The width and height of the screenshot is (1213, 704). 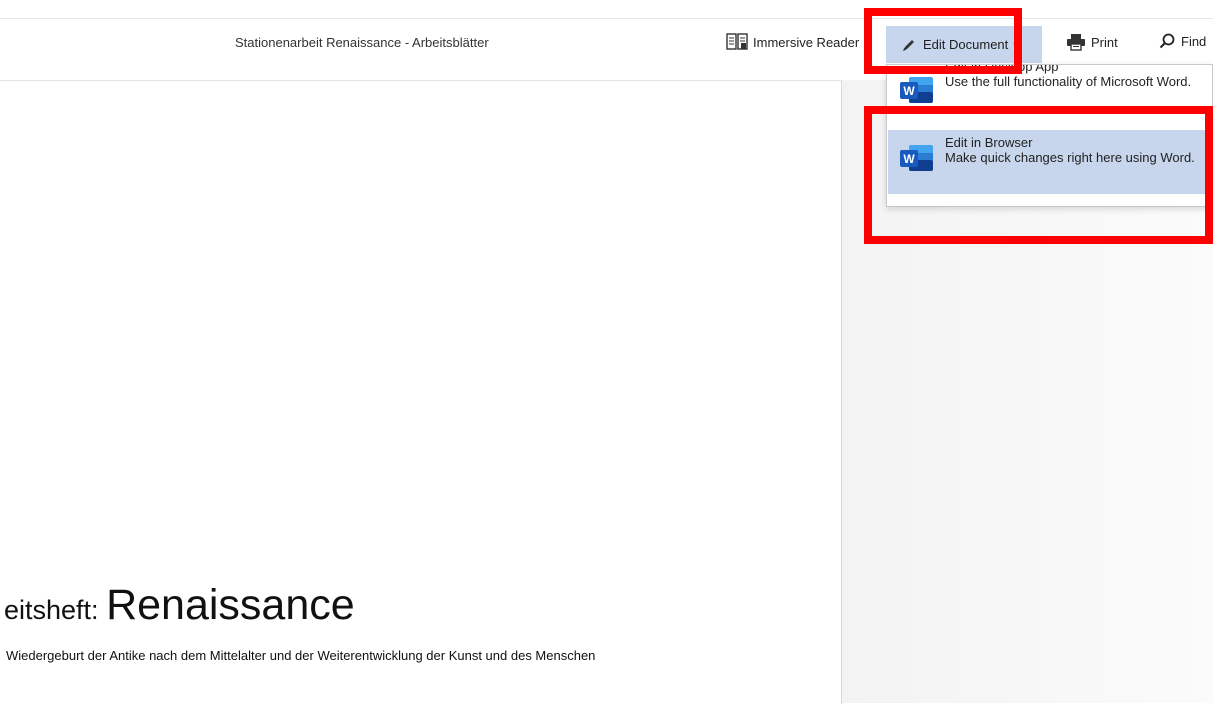 What do you see at coordinates (806, 42) in the screenshot?
I see `immersive-reader-label: Immersive Reader` at bounding box center [806, 42].